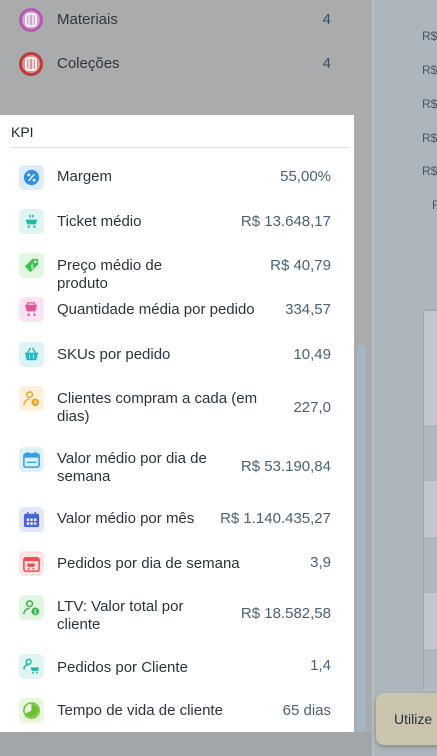 This screenshot has width=437, height=756. What do you see at coordinates (285, 466) in the screenshot?
I see `kpi-value: R$ 53.190,84` at bounding box center [285, 466].